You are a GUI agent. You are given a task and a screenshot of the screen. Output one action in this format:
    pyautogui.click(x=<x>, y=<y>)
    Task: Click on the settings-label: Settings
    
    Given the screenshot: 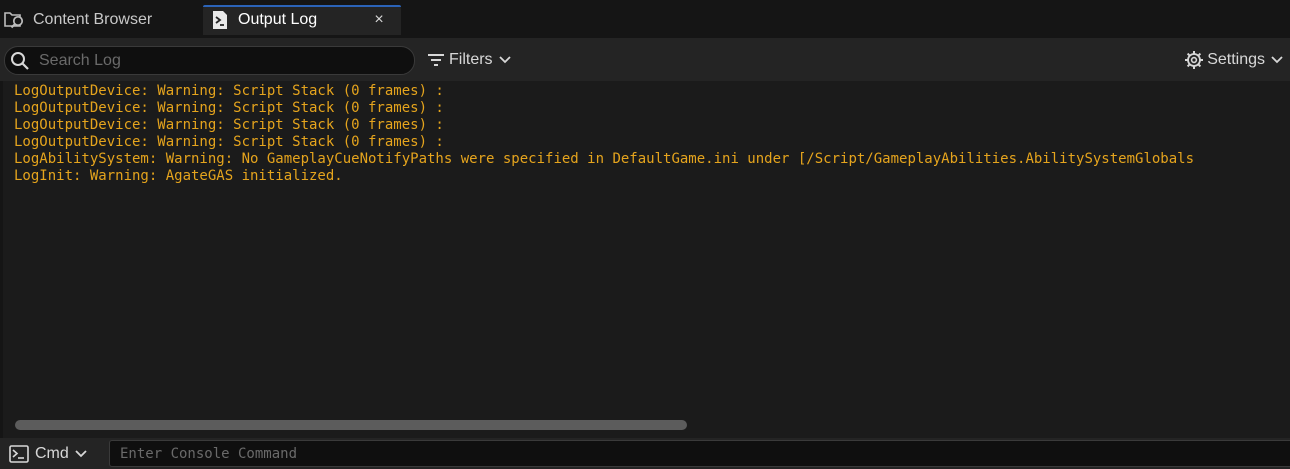 What is the action you would take?
    pyautogui.click(x=1236, y=59)
    